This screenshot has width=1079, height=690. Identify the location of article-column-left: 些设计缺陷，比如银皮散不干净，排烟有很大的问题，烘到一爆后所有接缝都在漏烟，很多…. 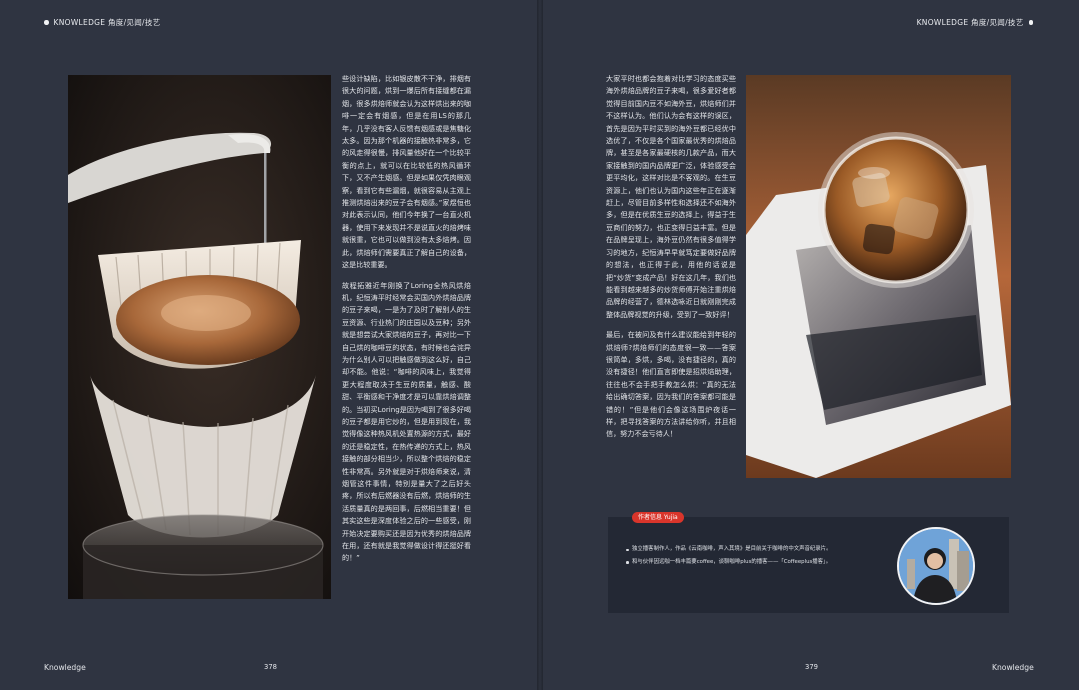
(406, 323).